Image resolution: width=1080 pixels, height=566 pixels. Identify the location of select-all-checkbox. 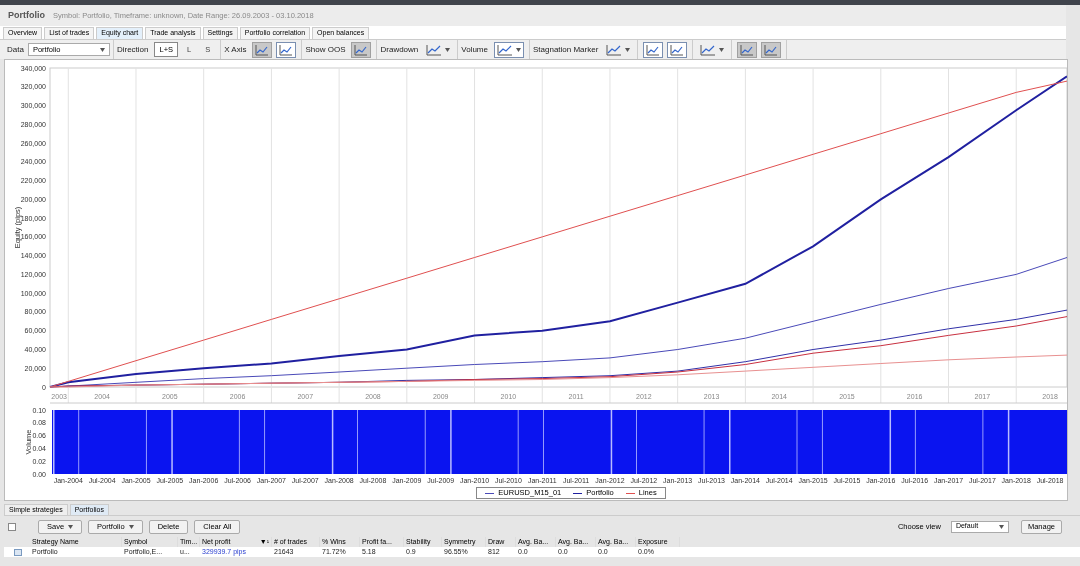
(12, 526).